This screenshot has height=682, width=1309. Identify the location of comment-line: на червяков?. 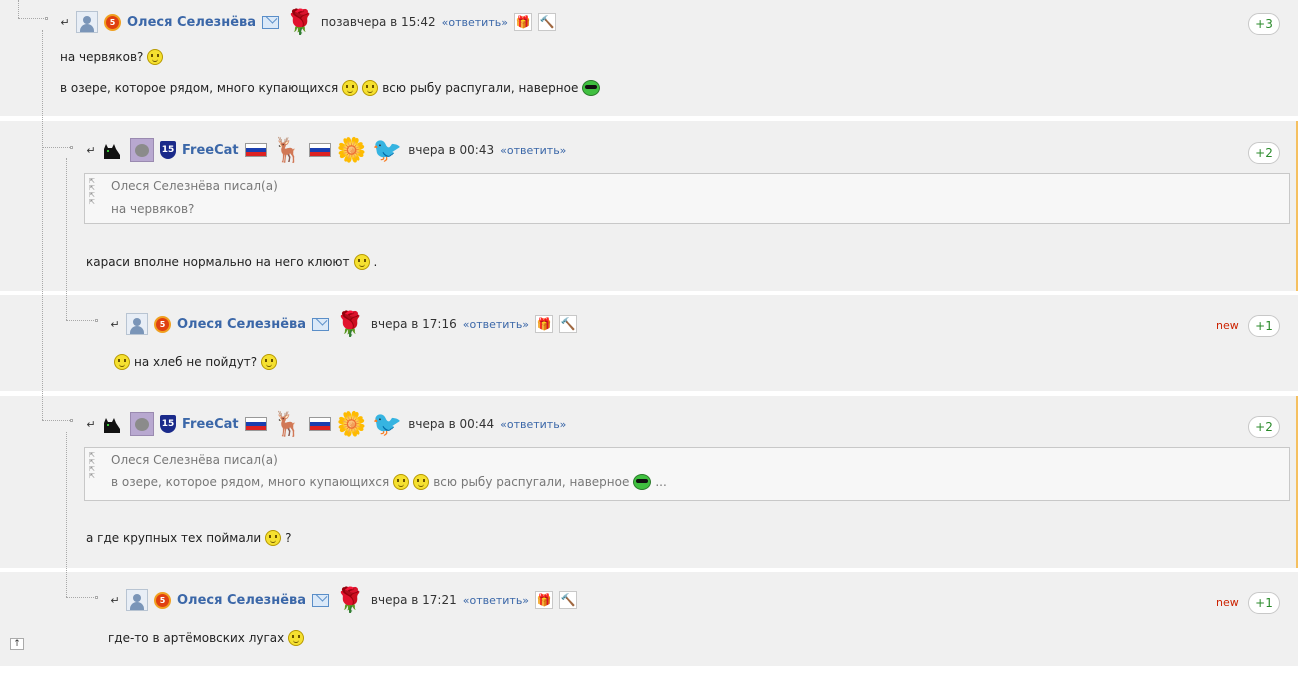
(102, 57).